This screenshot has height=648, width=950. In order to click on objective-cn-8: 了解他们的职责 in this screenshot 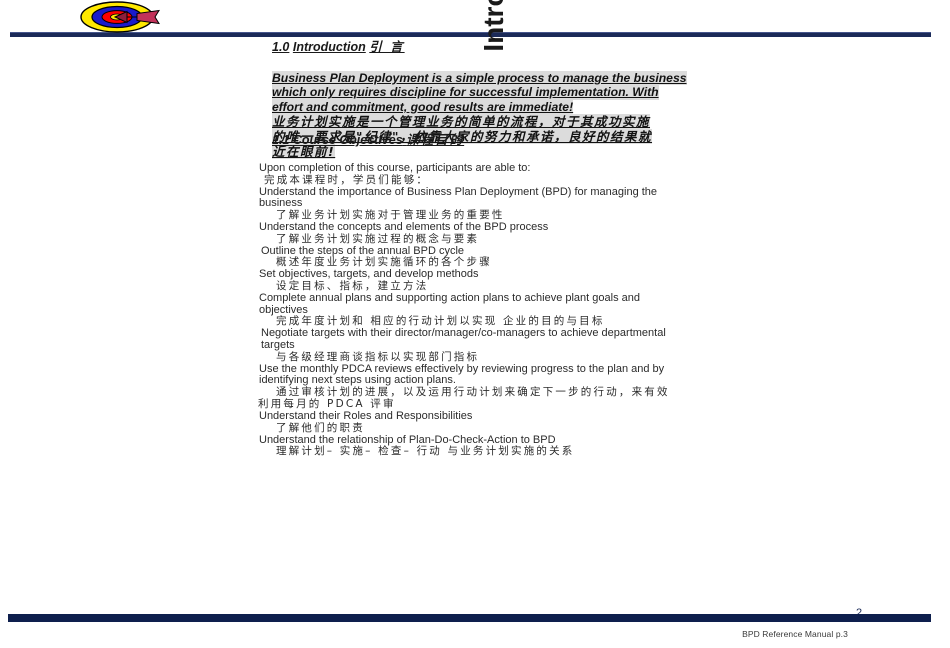, I will do `click(320, 427)`.